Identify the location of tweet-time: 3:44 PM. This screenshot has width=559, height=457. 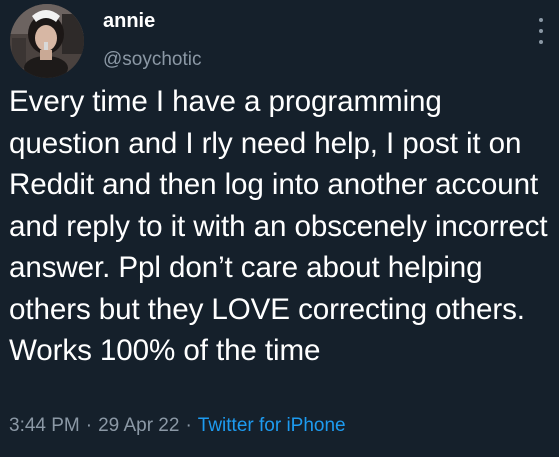
(44, 425).